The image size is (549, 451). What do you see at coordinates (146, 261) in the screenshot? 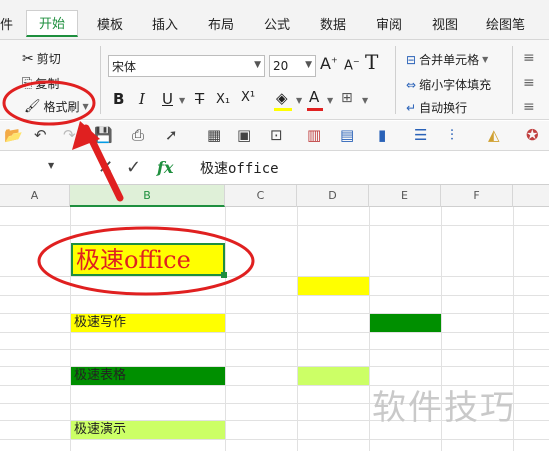
I see `highlight-ellipse-title-cell` at bounding box center [146, 261].